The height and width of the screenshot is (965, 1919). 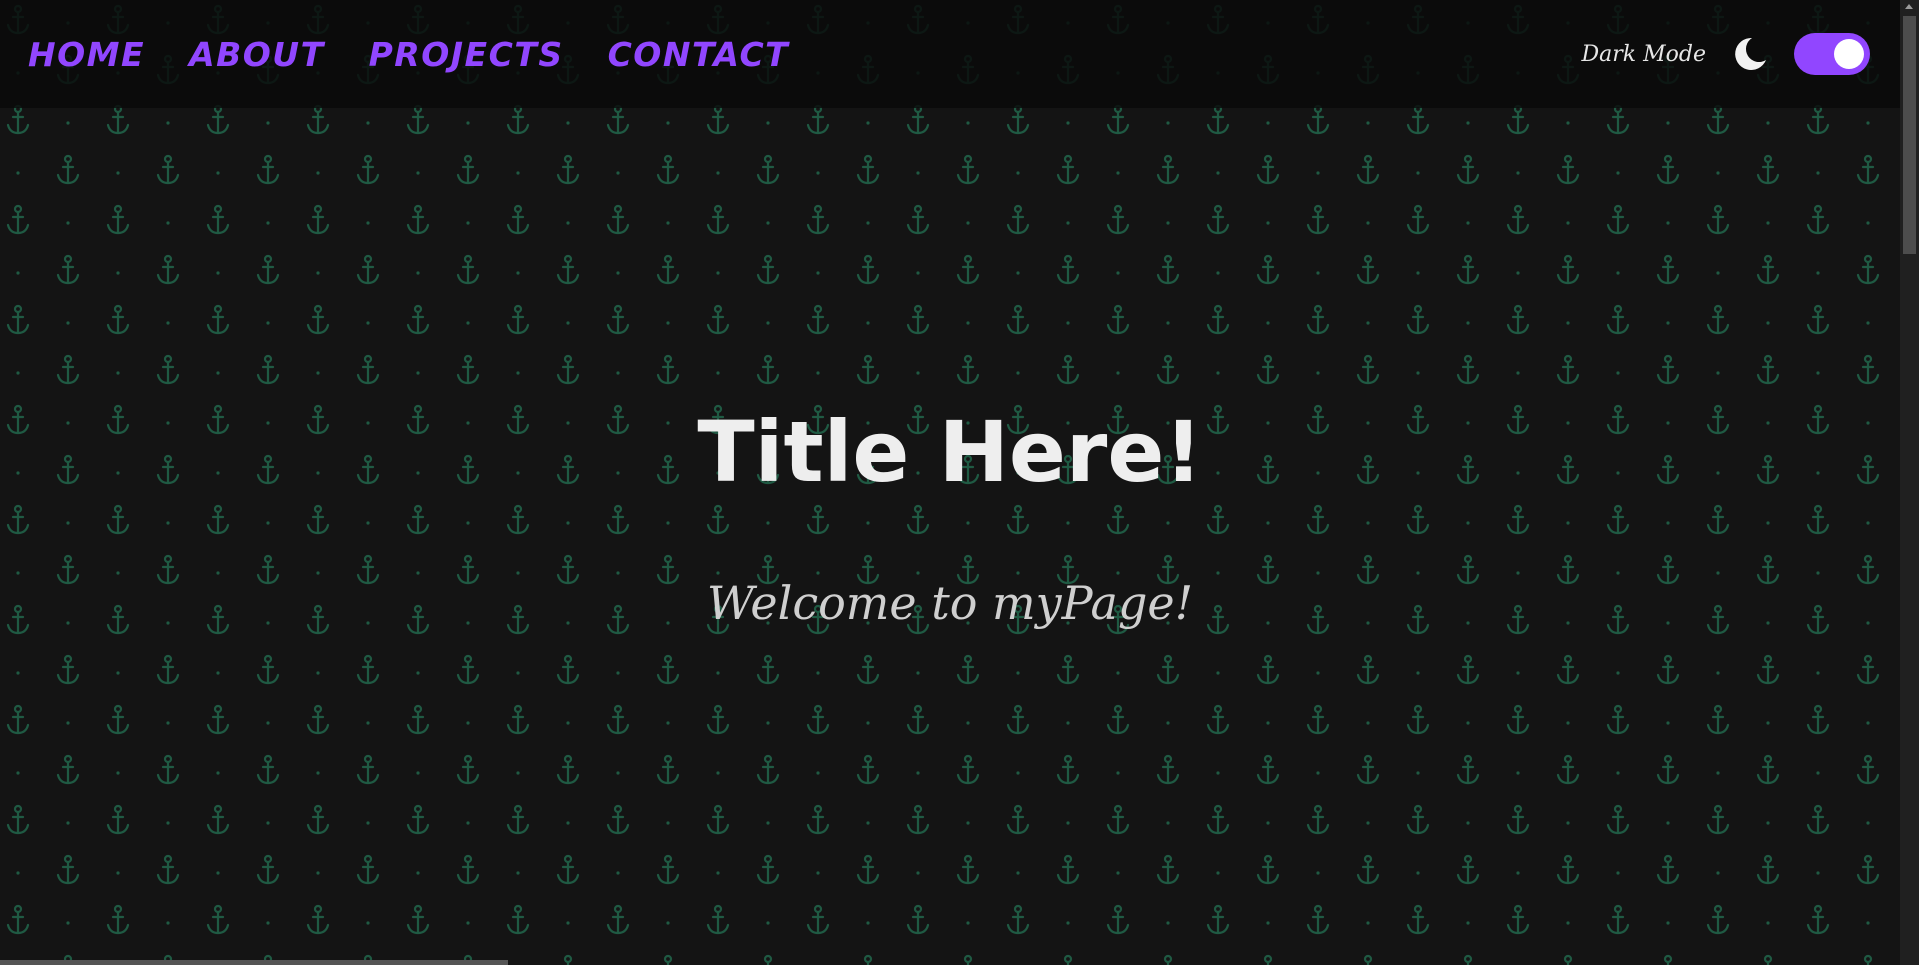 What do you see at coordinates (1909, 482) in the screenshot?
I see `vertical-scrollbar` at bounding box center [1909, 482].